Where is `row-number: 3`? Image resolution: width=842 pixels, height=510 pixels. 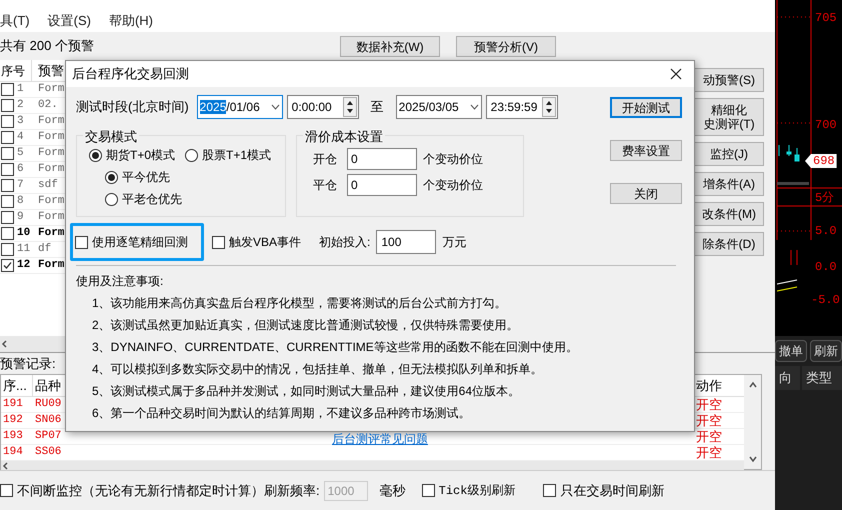
row-number: 3 is located at coordinates (20, 122).